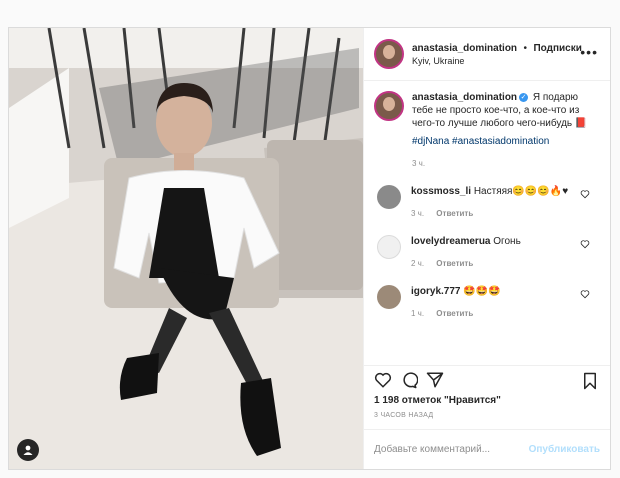  What do you see at coordinates (409, 380) in the screenshot?
I see `comment-bubble-icon` at bounding box center [409, 380].